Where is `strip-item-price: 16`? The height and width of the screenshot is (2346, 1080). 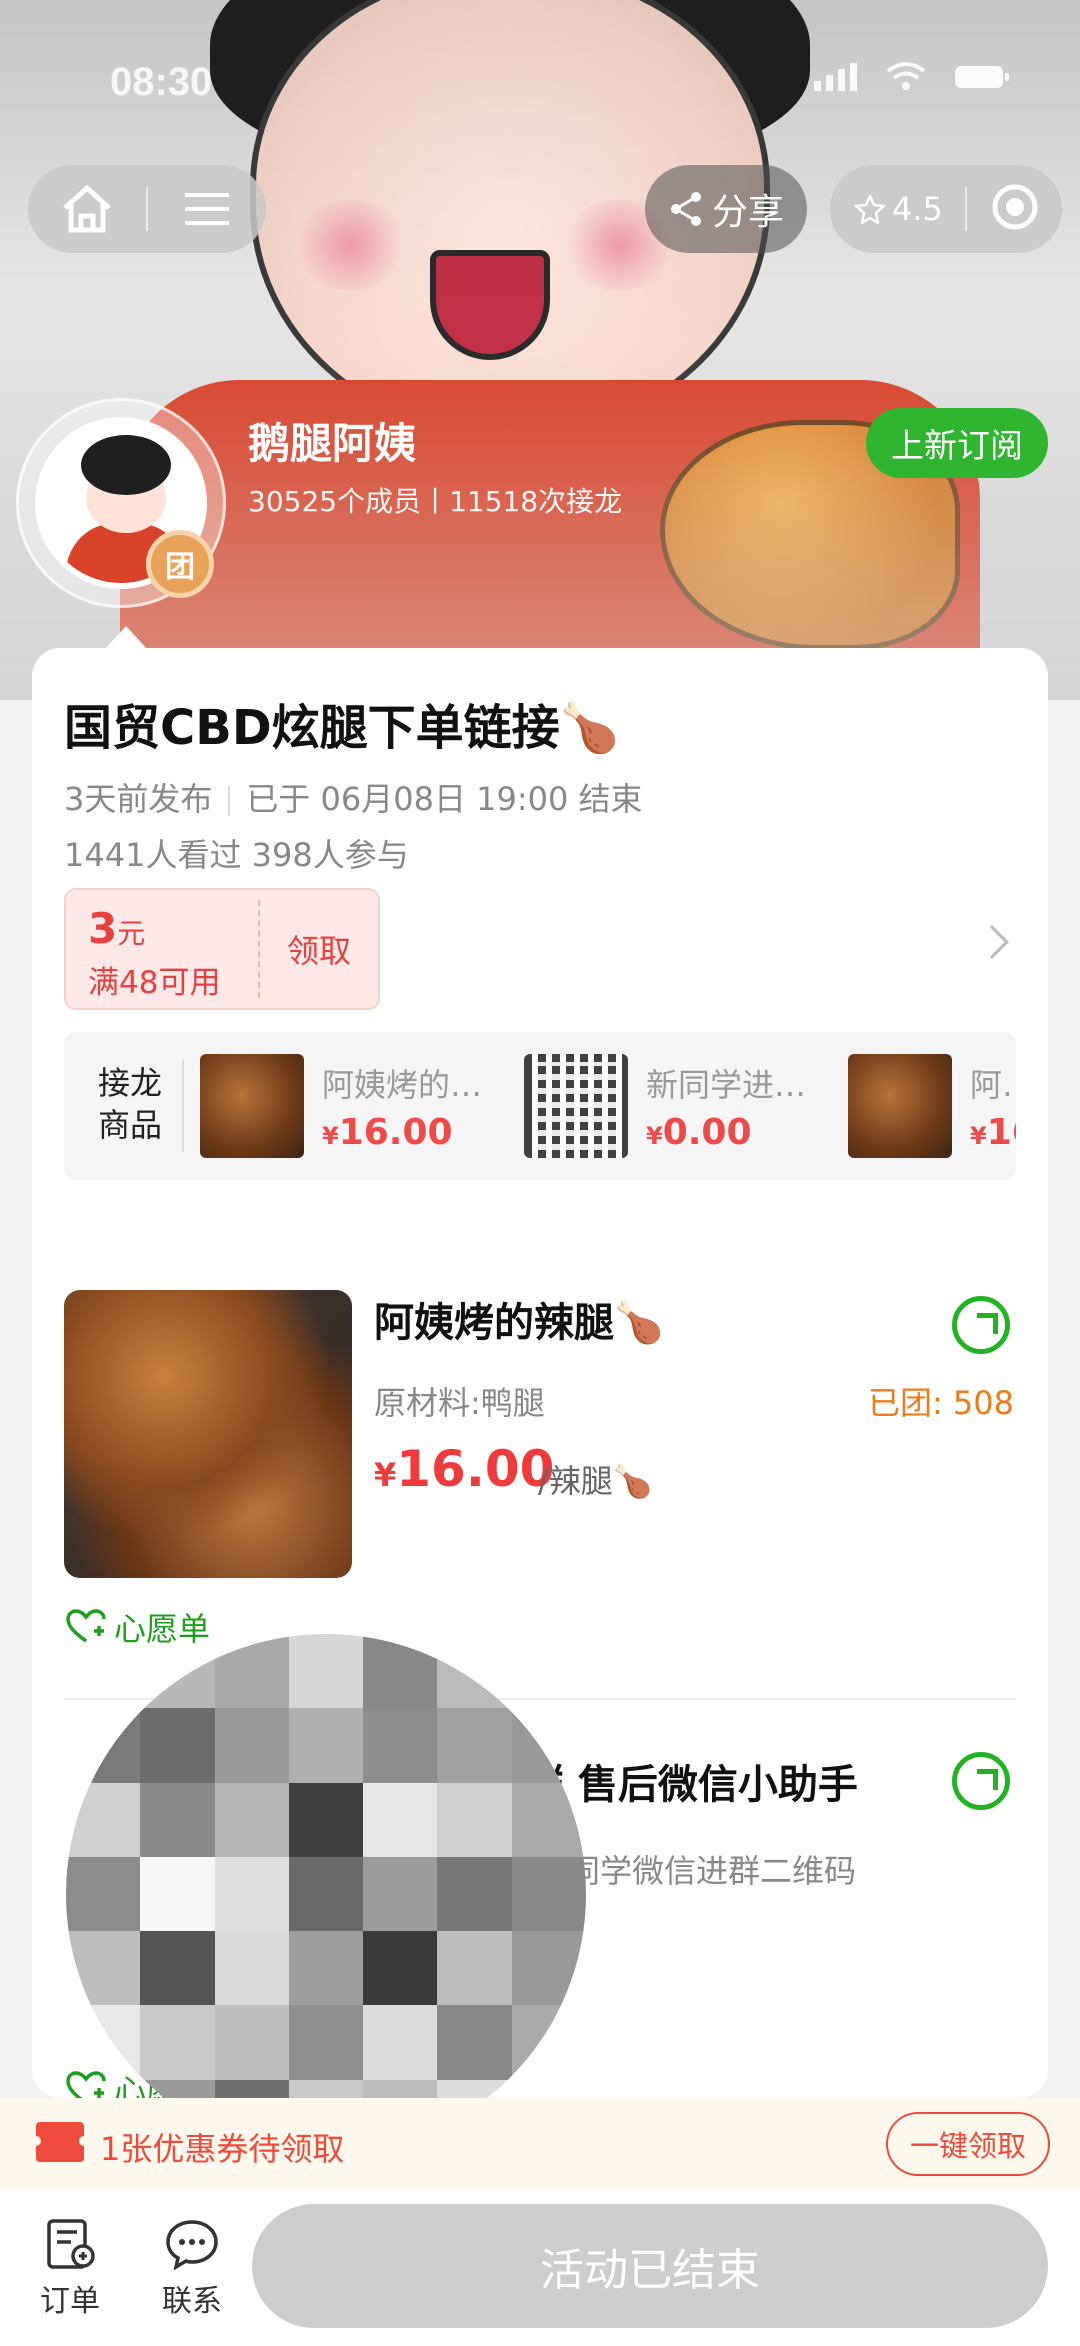 strip-item-price: 16 is located at coordinates (1001, 1132).